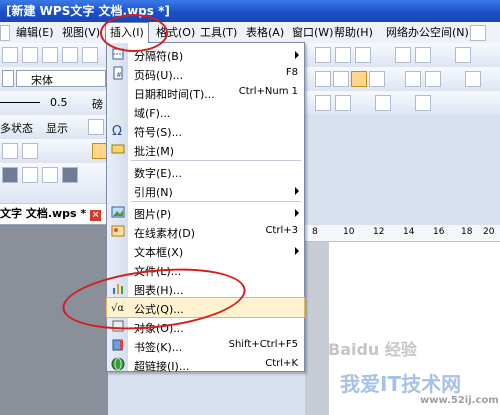 This screenshot has height=415, width=500. I want to click on alignment-toolbar, so click(402, 79).